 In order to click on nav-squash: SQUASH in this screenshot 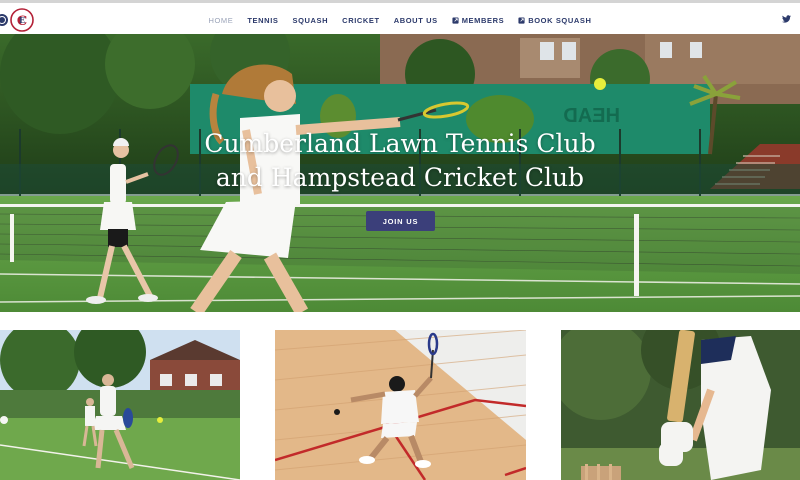, I will do `click(310, 20)`.